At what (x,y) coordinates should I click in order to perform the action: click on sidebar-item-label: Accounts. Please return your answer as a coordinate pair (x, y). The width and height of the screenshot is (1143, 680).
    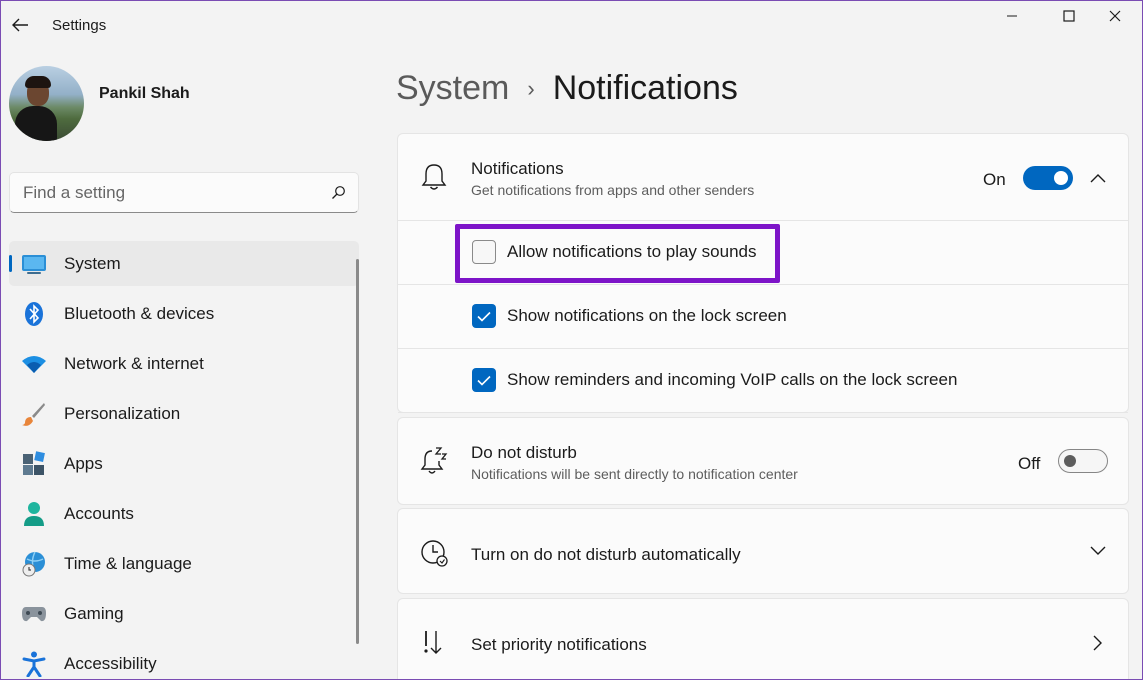
    Looking at the image, I should click on (99, 513).